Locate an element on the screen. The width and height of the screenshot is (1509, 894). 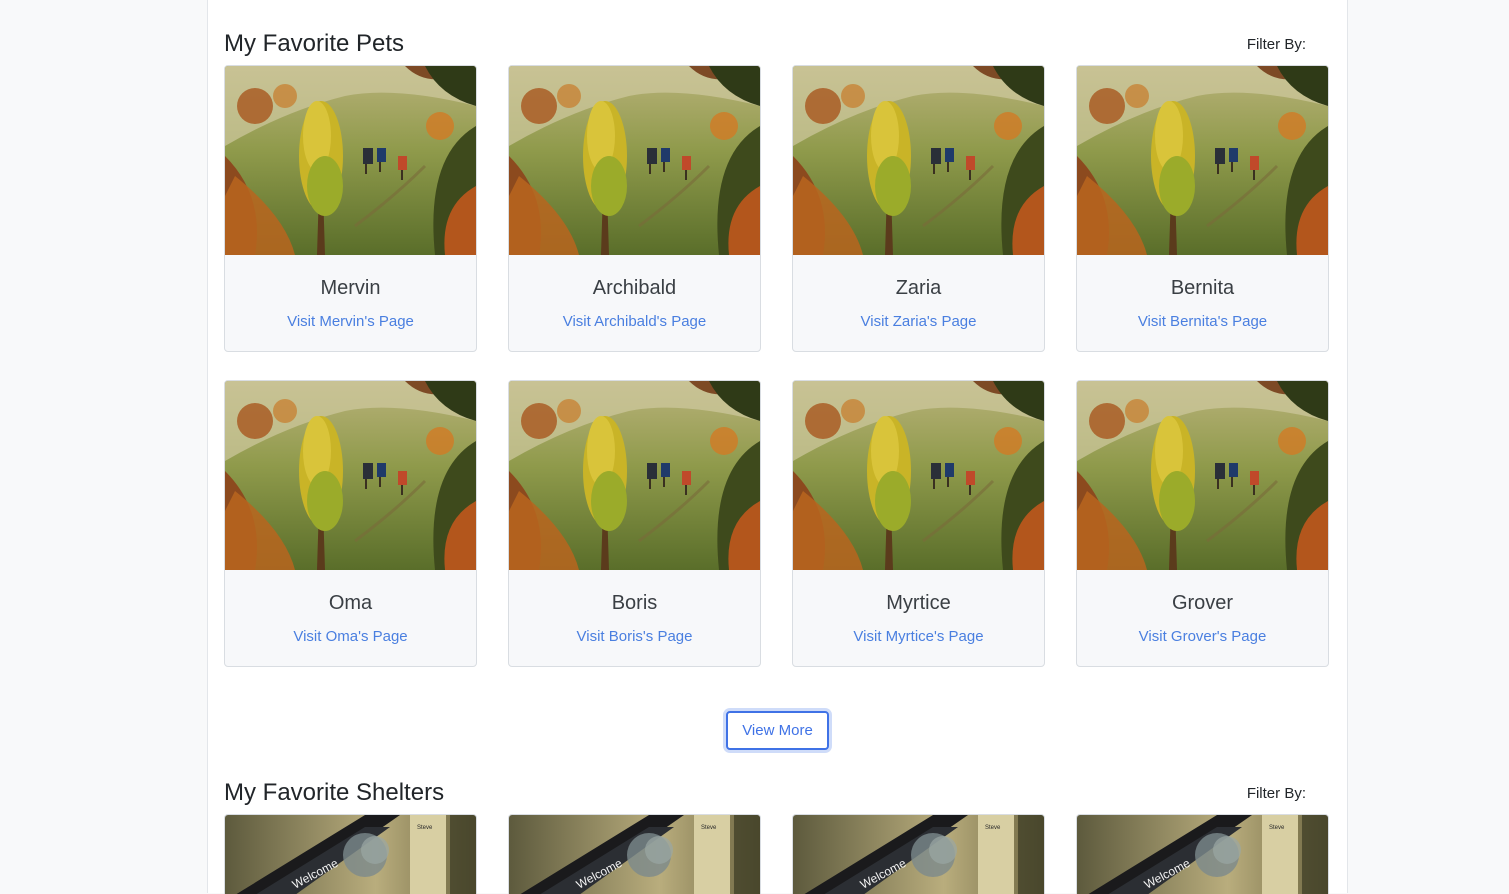
shelters-section-header: My Favorite Shelters Filter By: is located at coordinates (771, 793).